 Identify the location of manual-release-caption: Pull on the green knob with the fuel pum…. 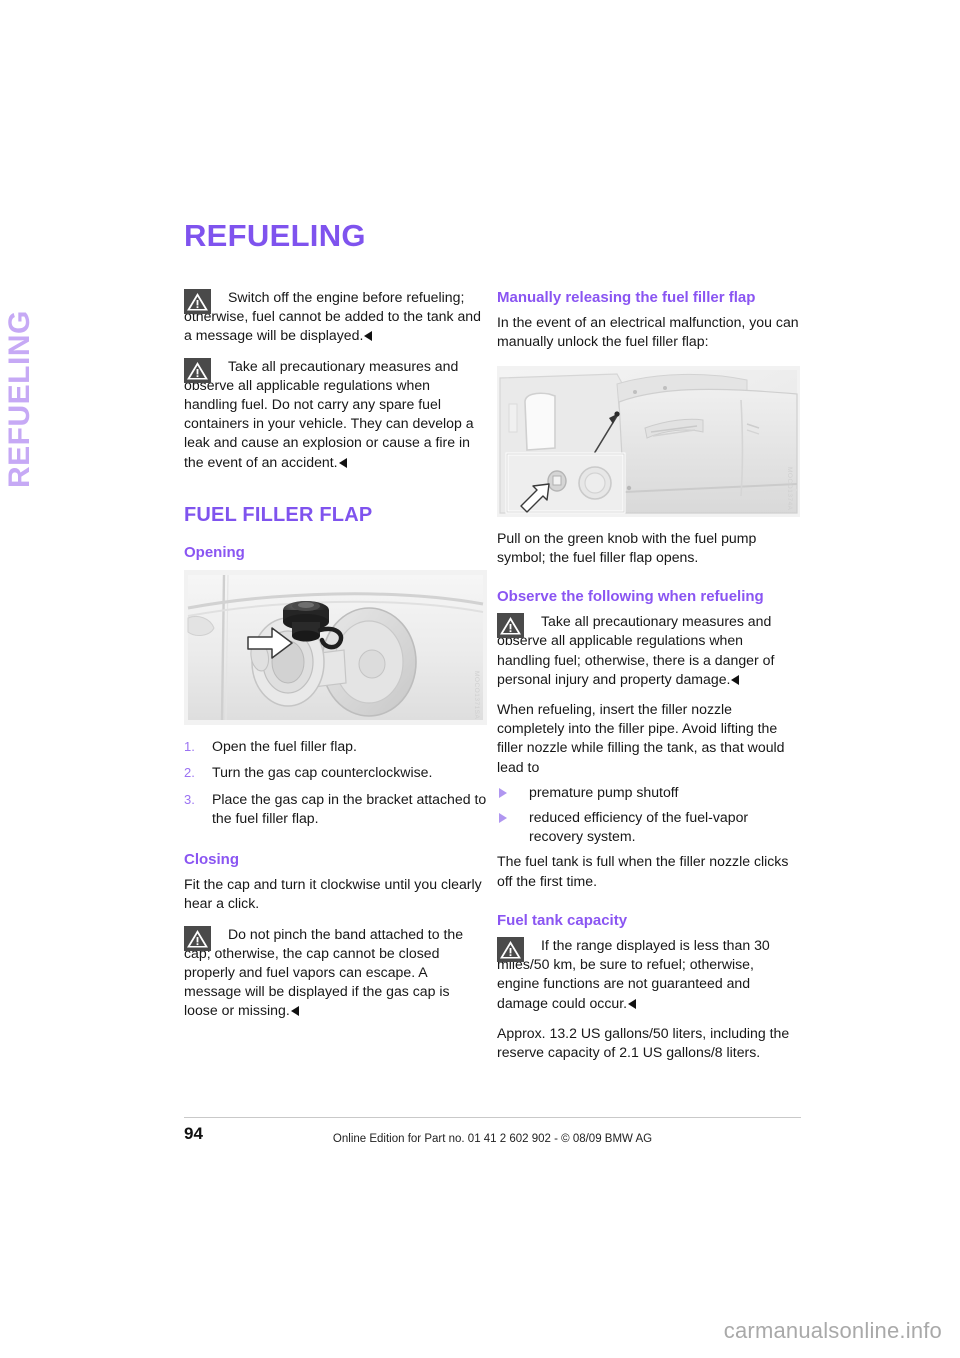
(627, 547).